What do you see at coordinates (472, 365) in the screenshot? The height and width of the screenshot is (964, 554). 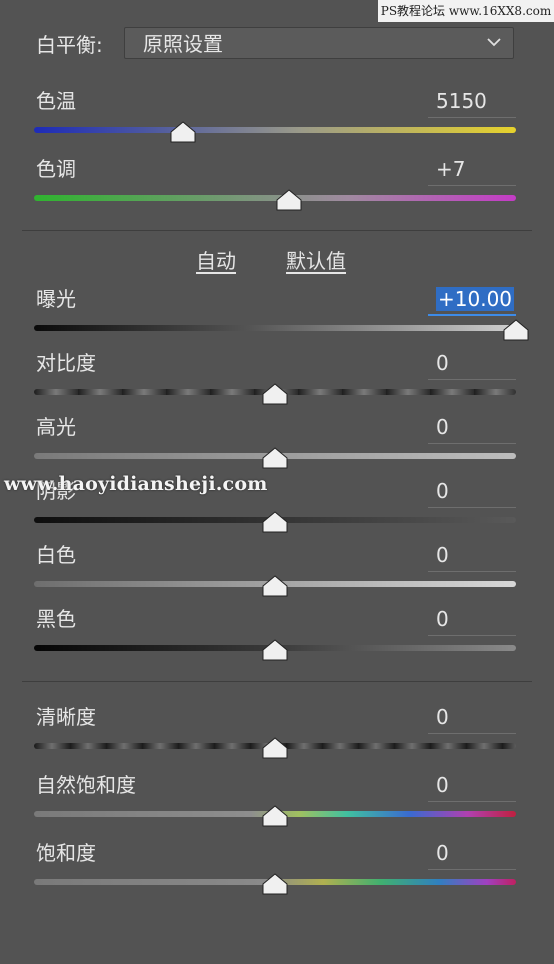 I see `contrast-field: 0` at bounding box center [472, 365].